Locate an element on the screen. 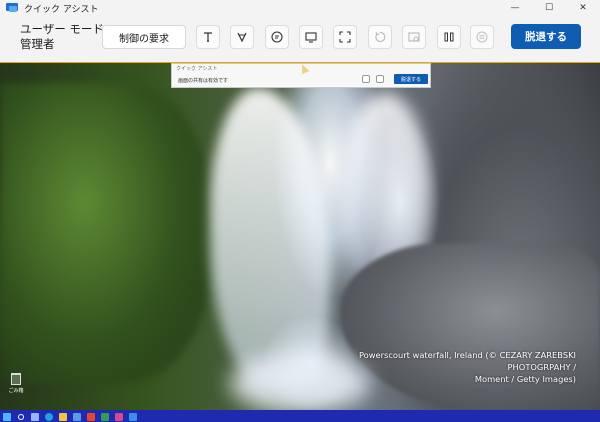  close-button: ✕ is located at coordinates (583, 8).